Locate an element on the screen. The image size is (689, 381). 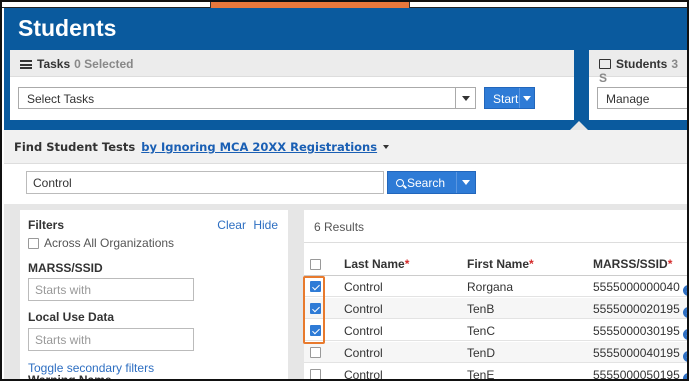
select-tasks-caret-box is located at coordinates (465, 98).